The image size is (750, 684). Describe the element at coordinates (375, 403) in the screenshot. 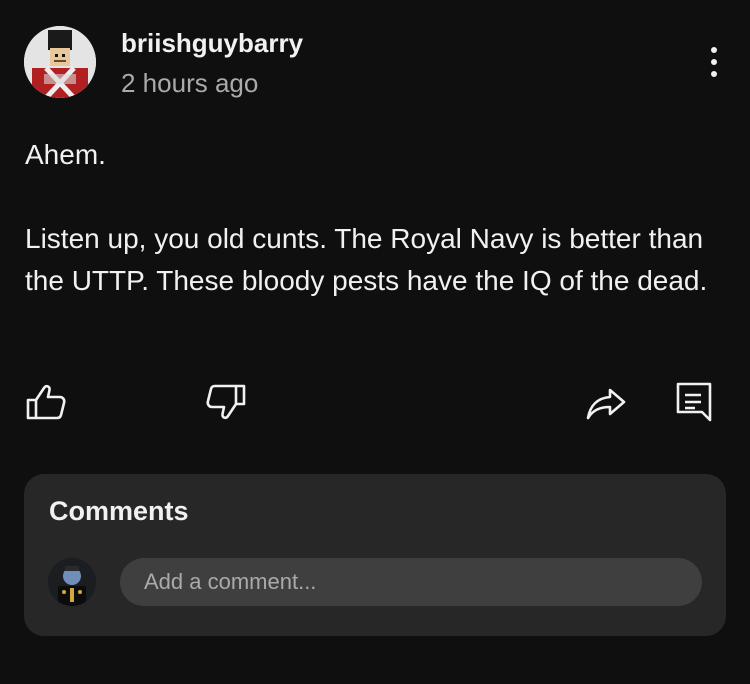

I see `post-actions` at that location.